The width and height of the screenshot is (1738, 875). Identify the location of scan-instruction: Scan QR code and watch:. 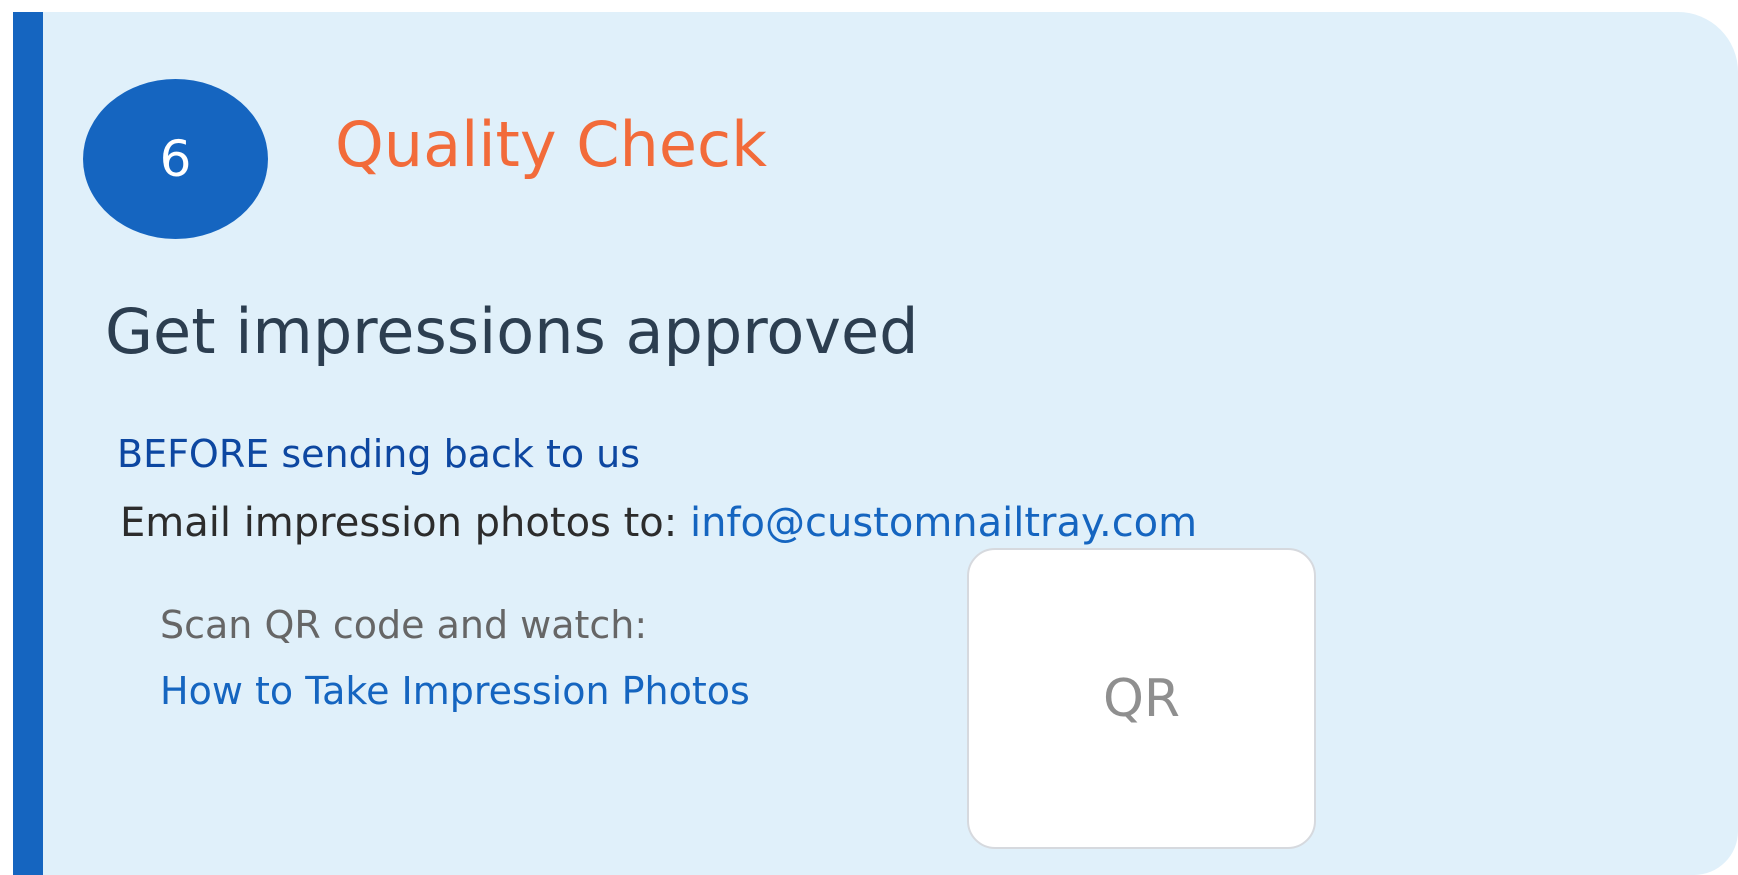
(404, 625).